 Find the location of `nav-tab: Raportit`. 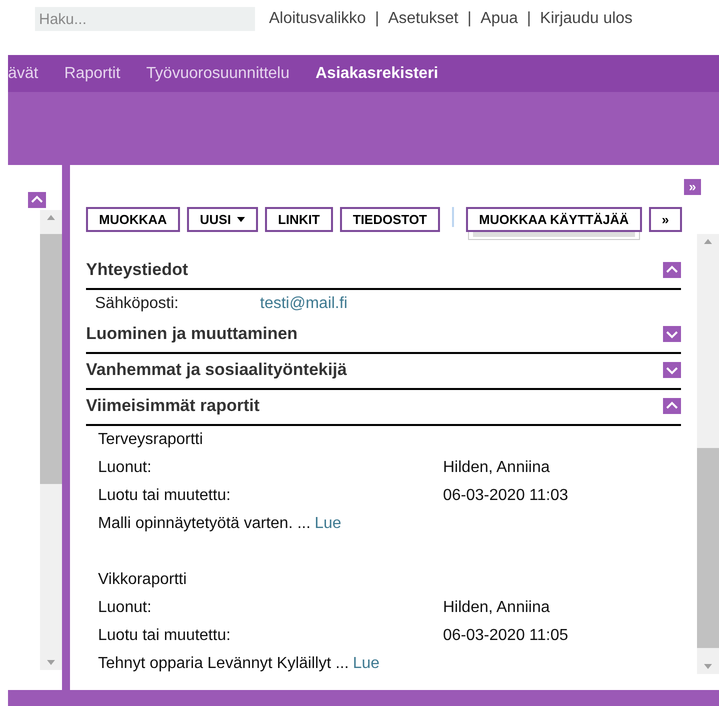

nav-tab: Raportit is located at coordinates (92, 74).